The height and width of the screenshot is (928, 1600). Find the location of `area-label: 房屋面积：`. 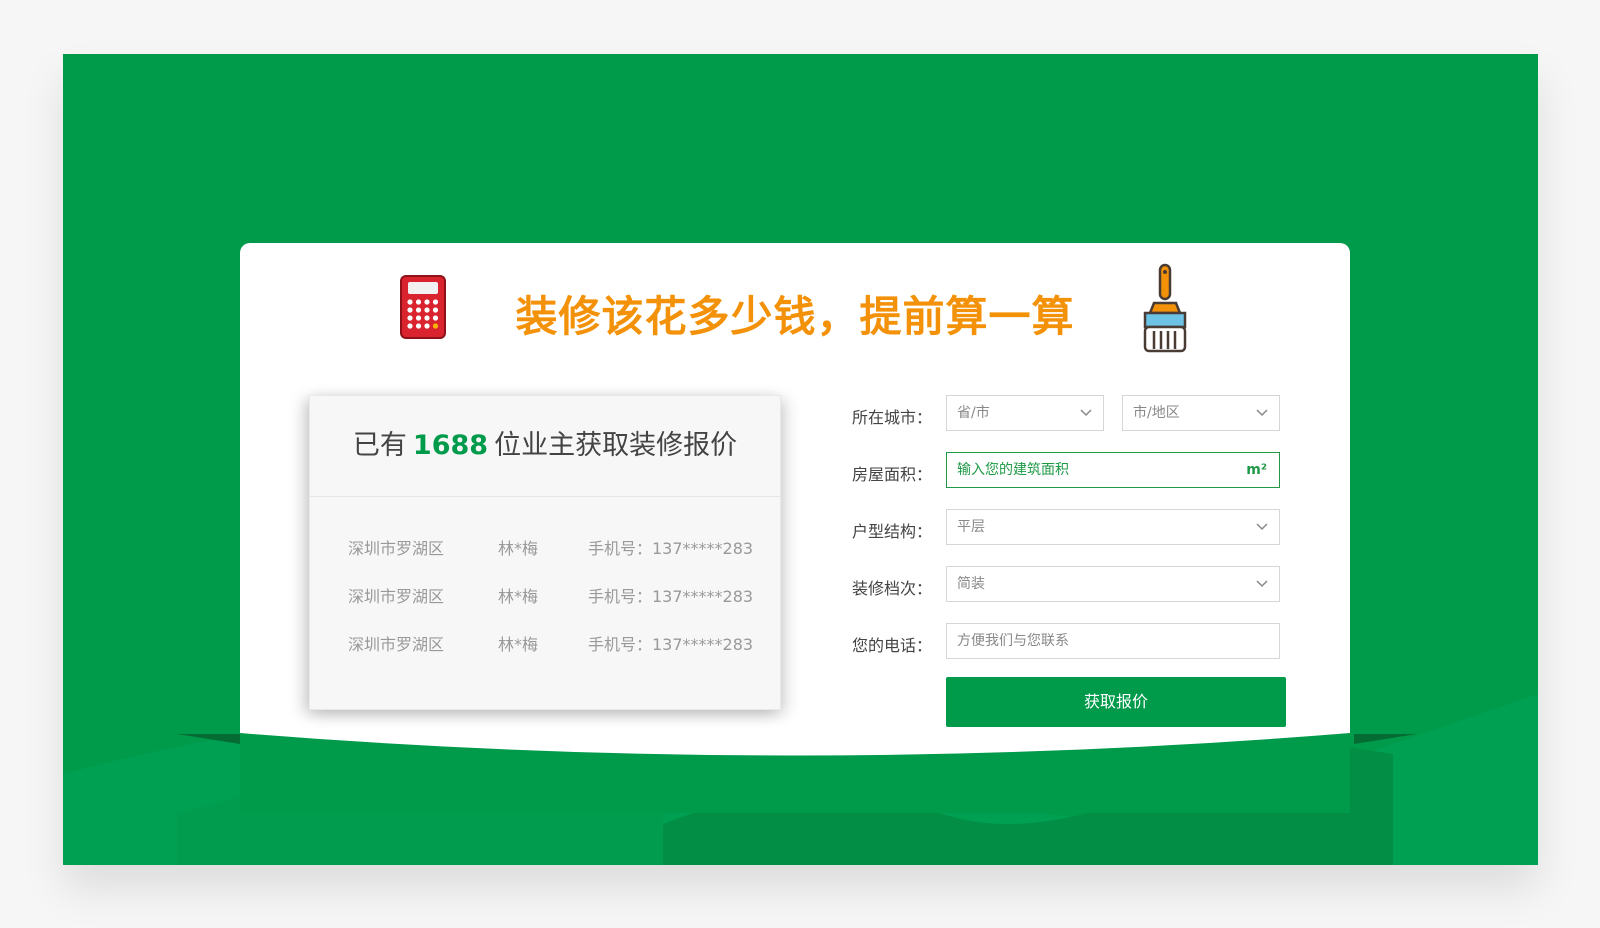

area-label: 房屋面积： is located at coordinates (892, 474).